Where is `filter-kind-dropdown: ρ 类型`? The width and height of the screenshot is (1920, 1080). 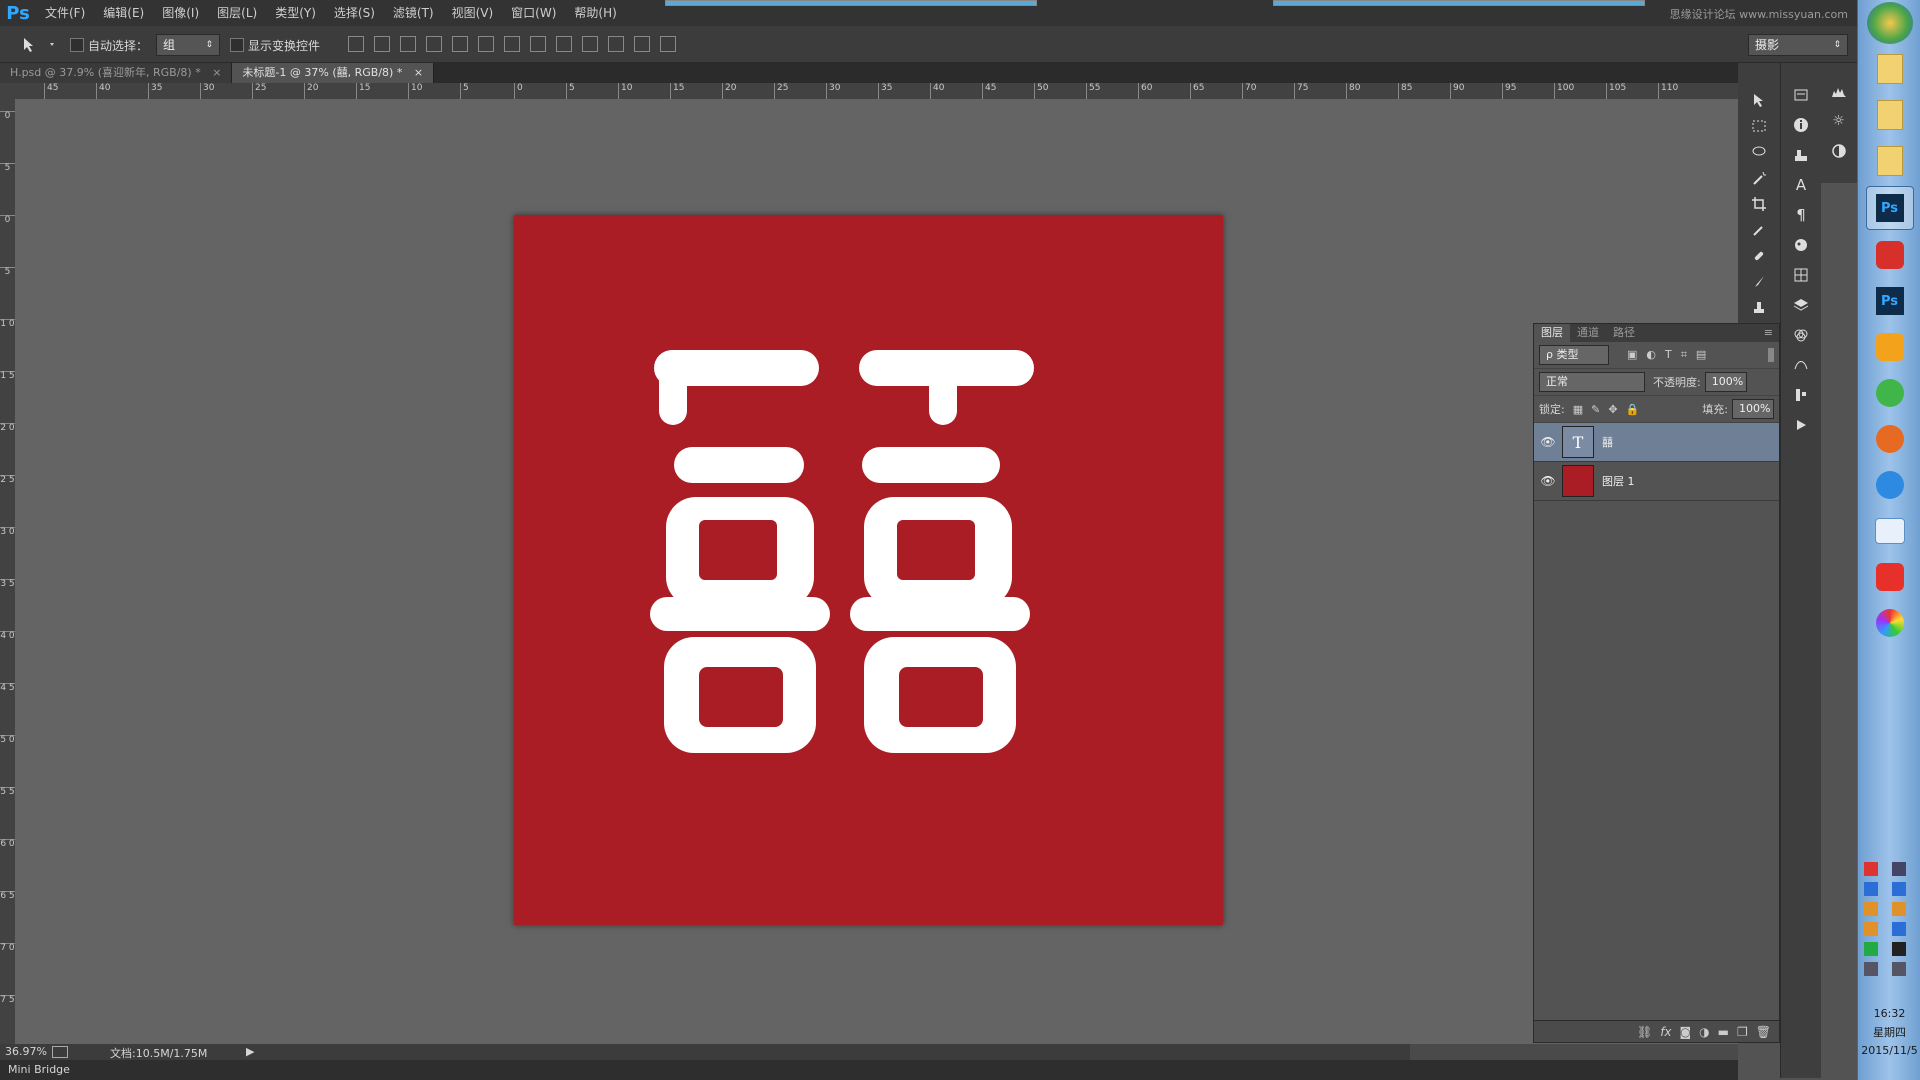 filter-kind-dropdown: ρ 类型 is located at coordinates (1574, 355).